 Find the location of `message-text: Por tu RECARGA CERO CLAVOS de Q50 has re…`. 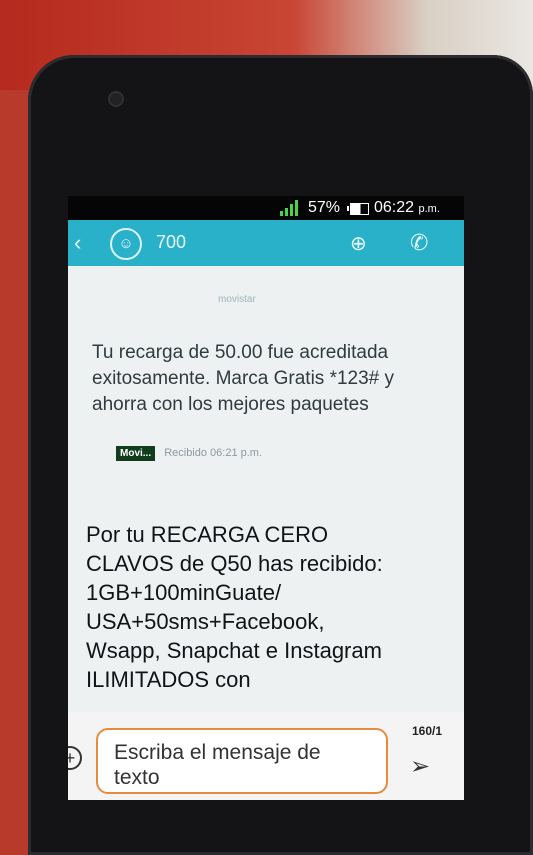

message-text: Por tu RECARGA CERO CLAVOS de Q50 has re… is located at coordinates (241, 607).